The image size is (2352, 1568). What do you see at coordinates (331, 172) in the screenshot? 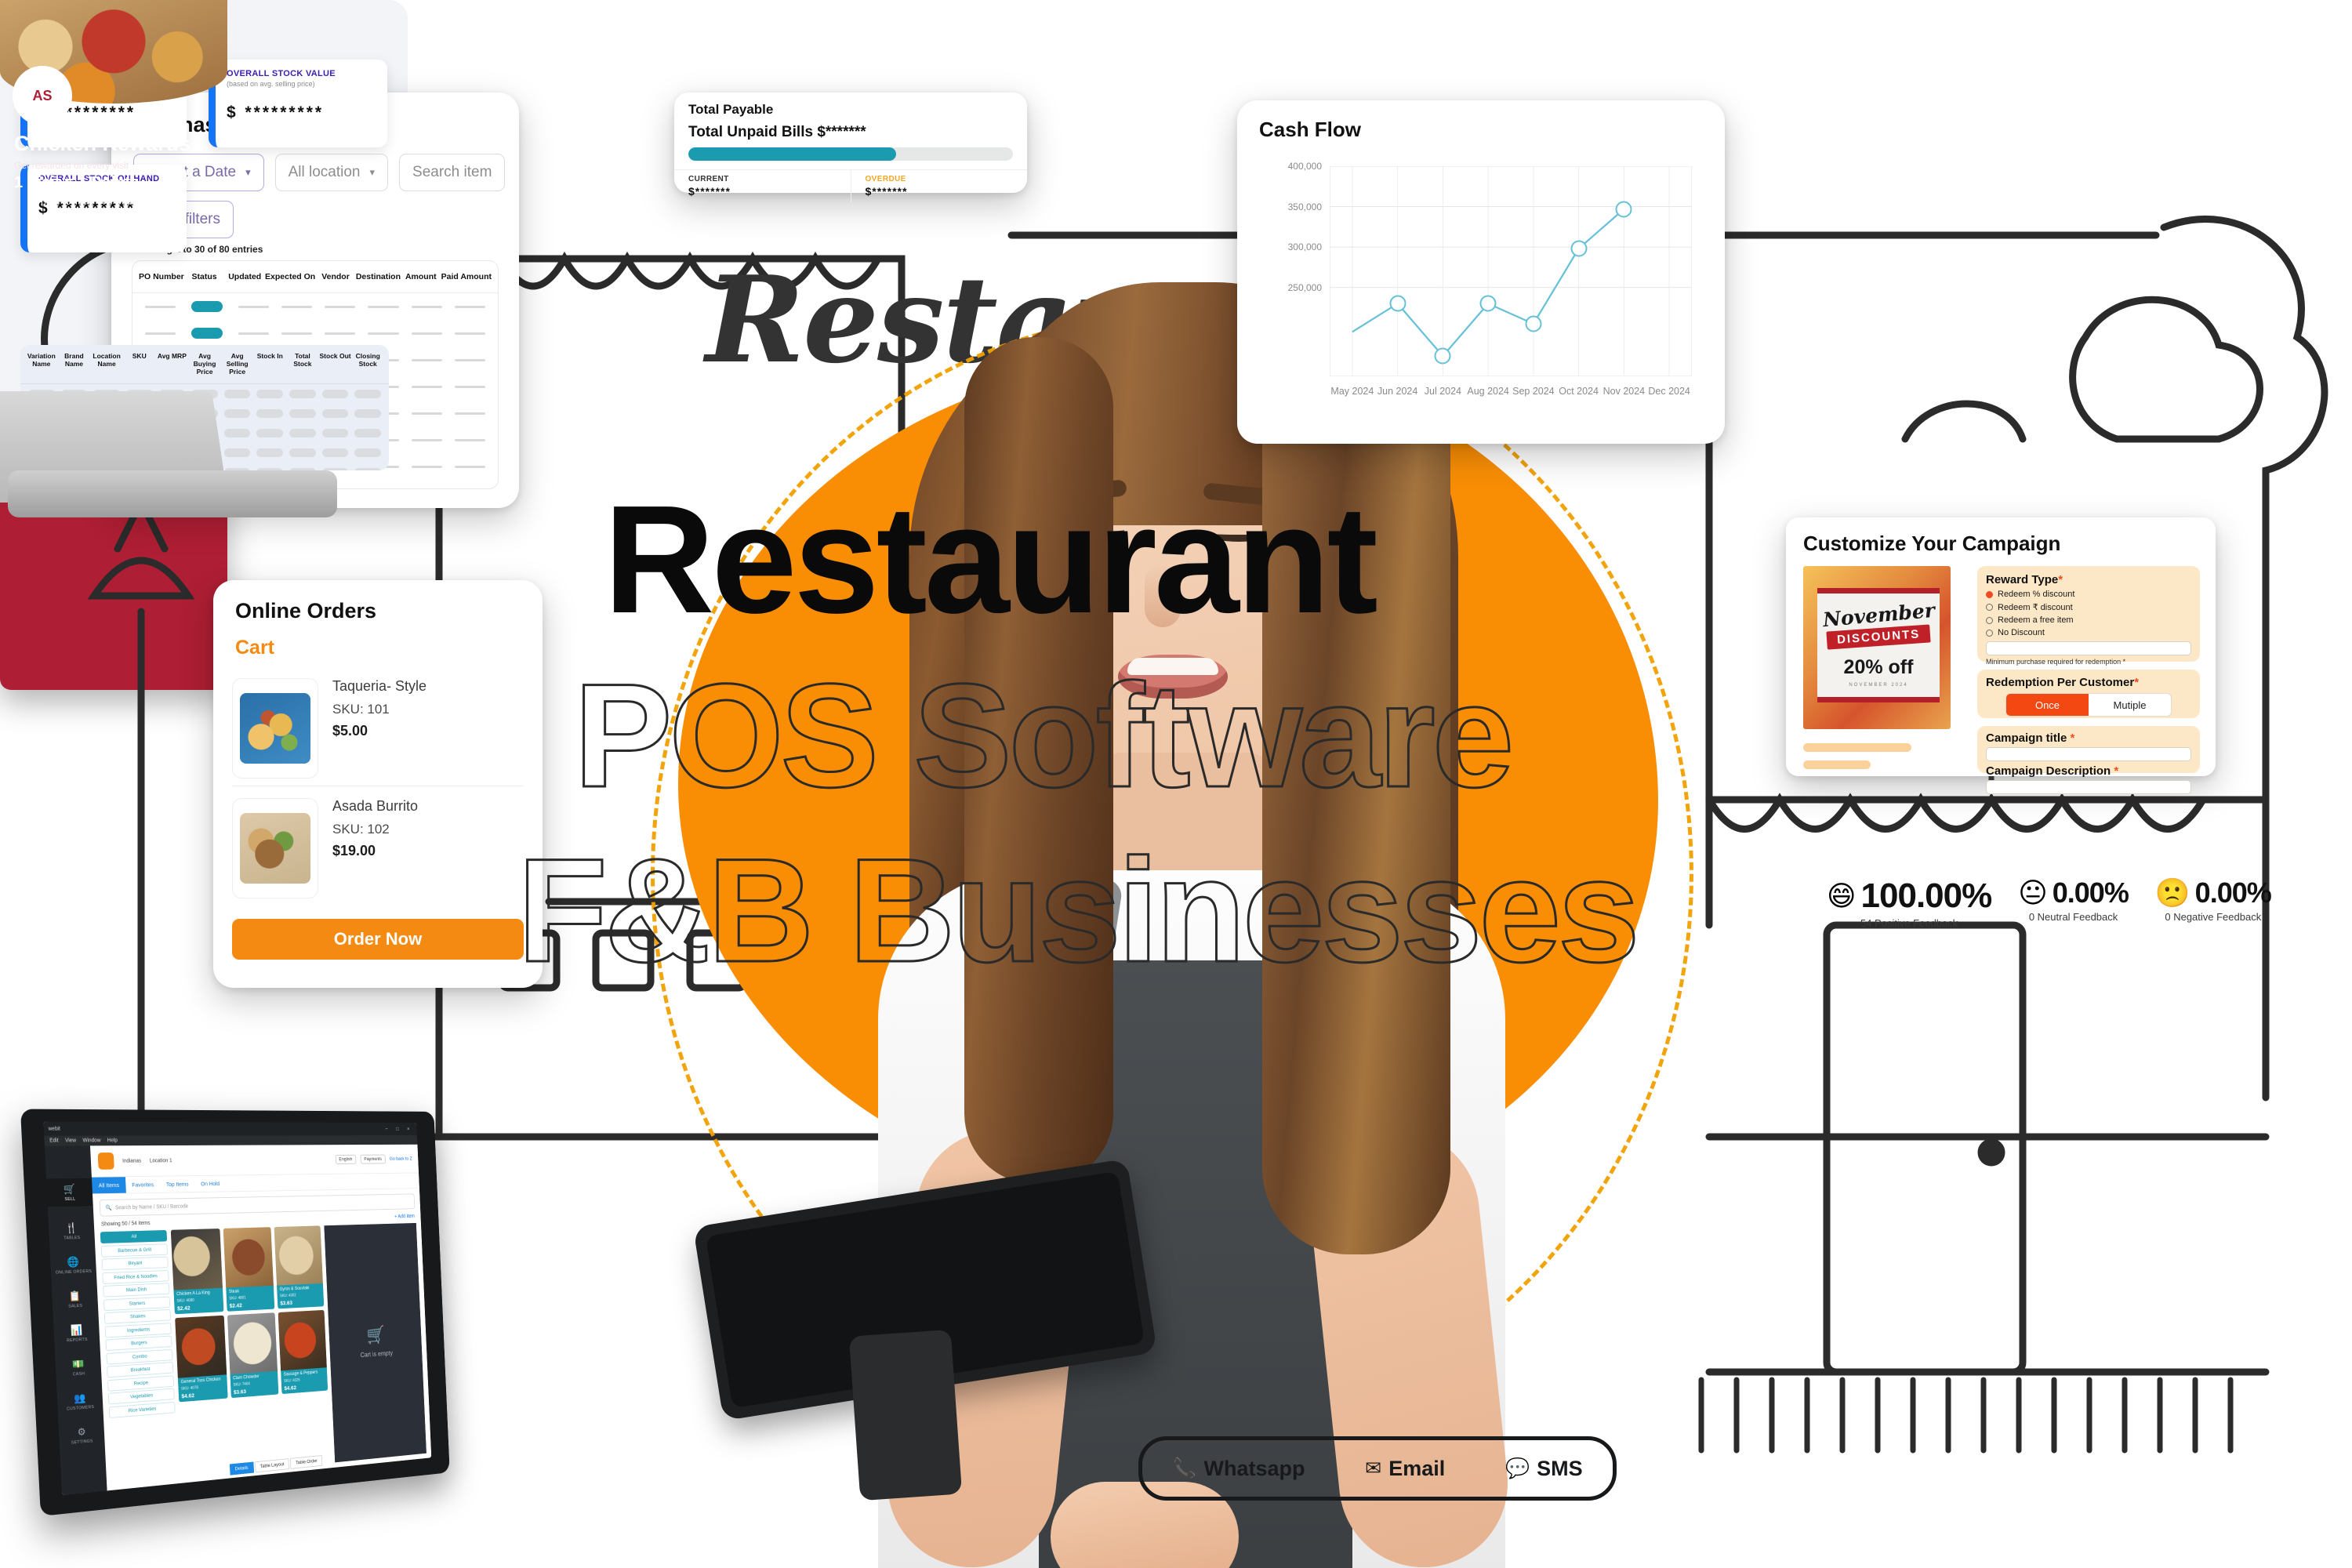
I see `location-dropdown: All location ▾` at bounding box center [331, 172].